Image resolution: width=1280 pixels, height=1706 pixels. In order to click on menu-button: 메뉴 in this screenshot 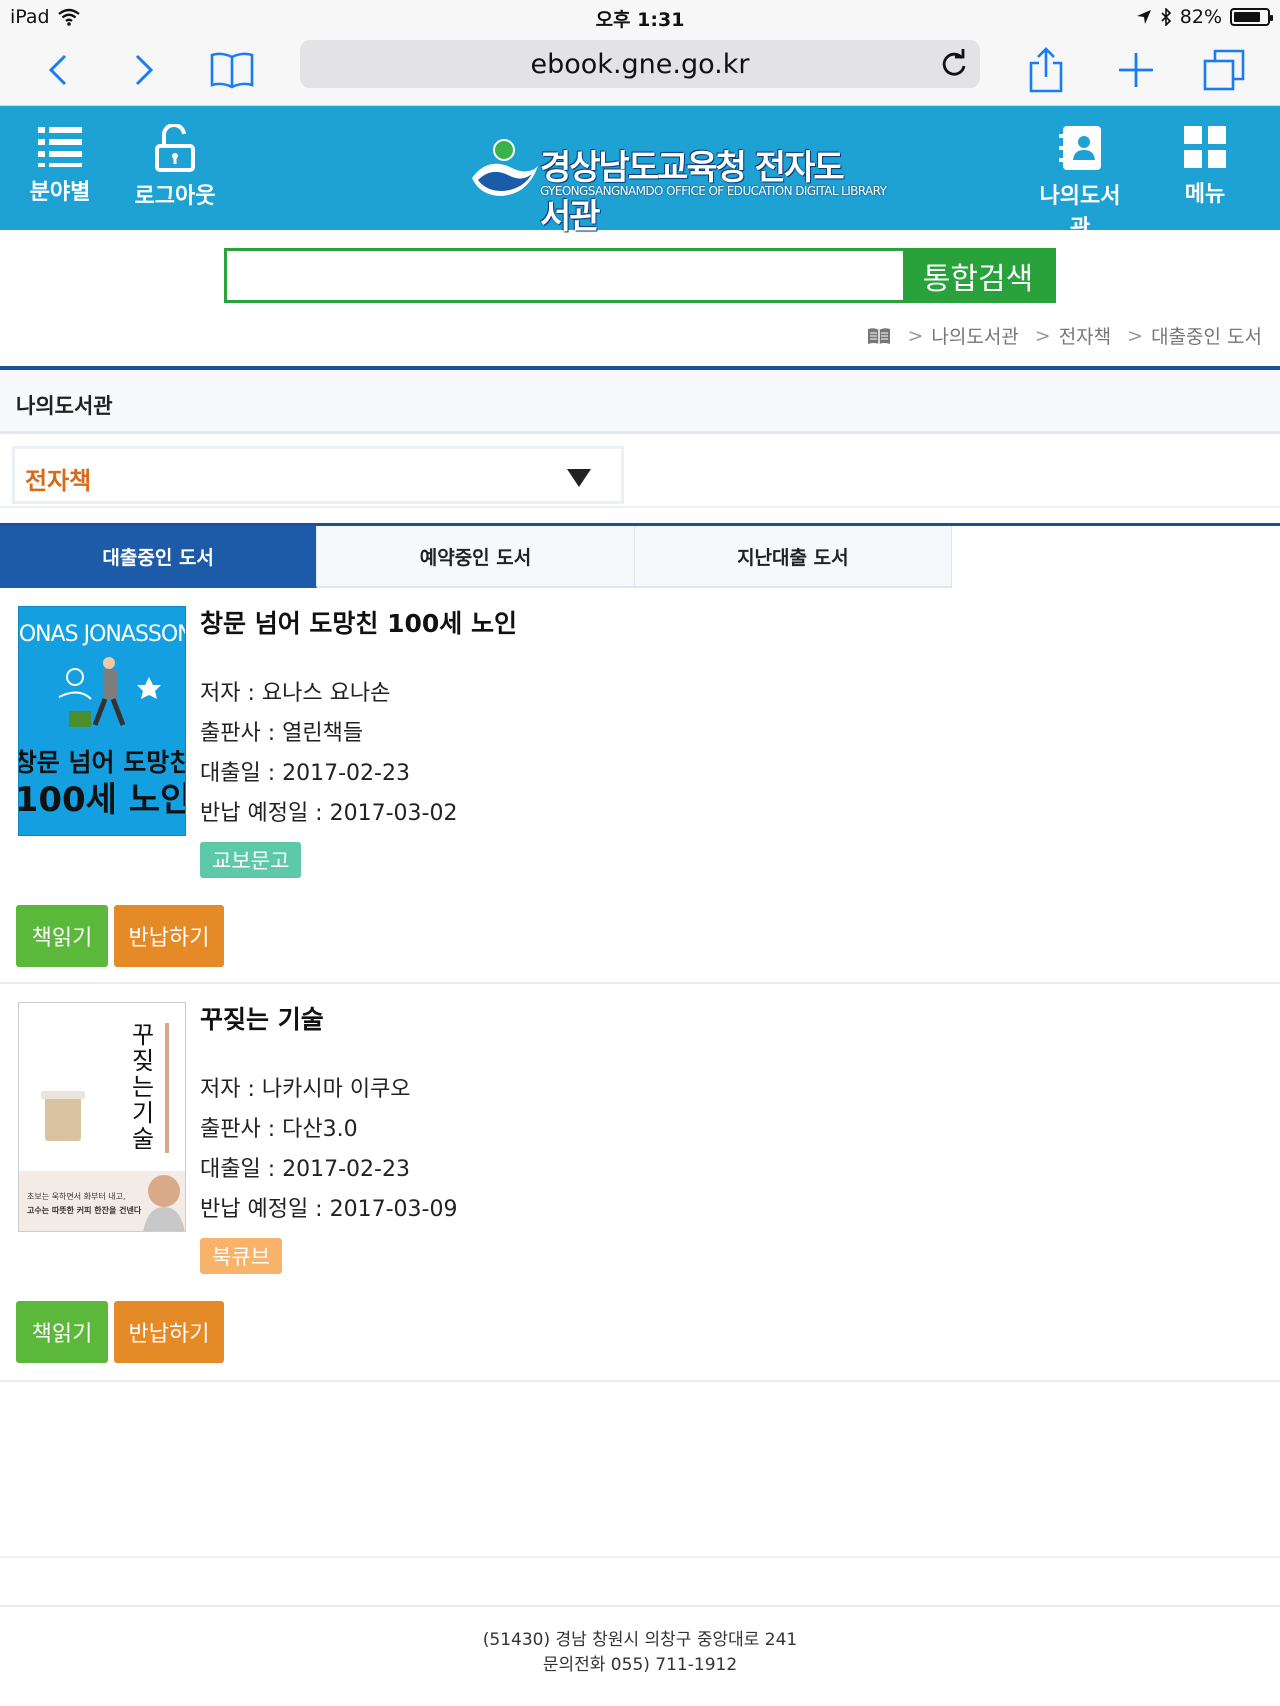, I will do `click(1205, 166)`.